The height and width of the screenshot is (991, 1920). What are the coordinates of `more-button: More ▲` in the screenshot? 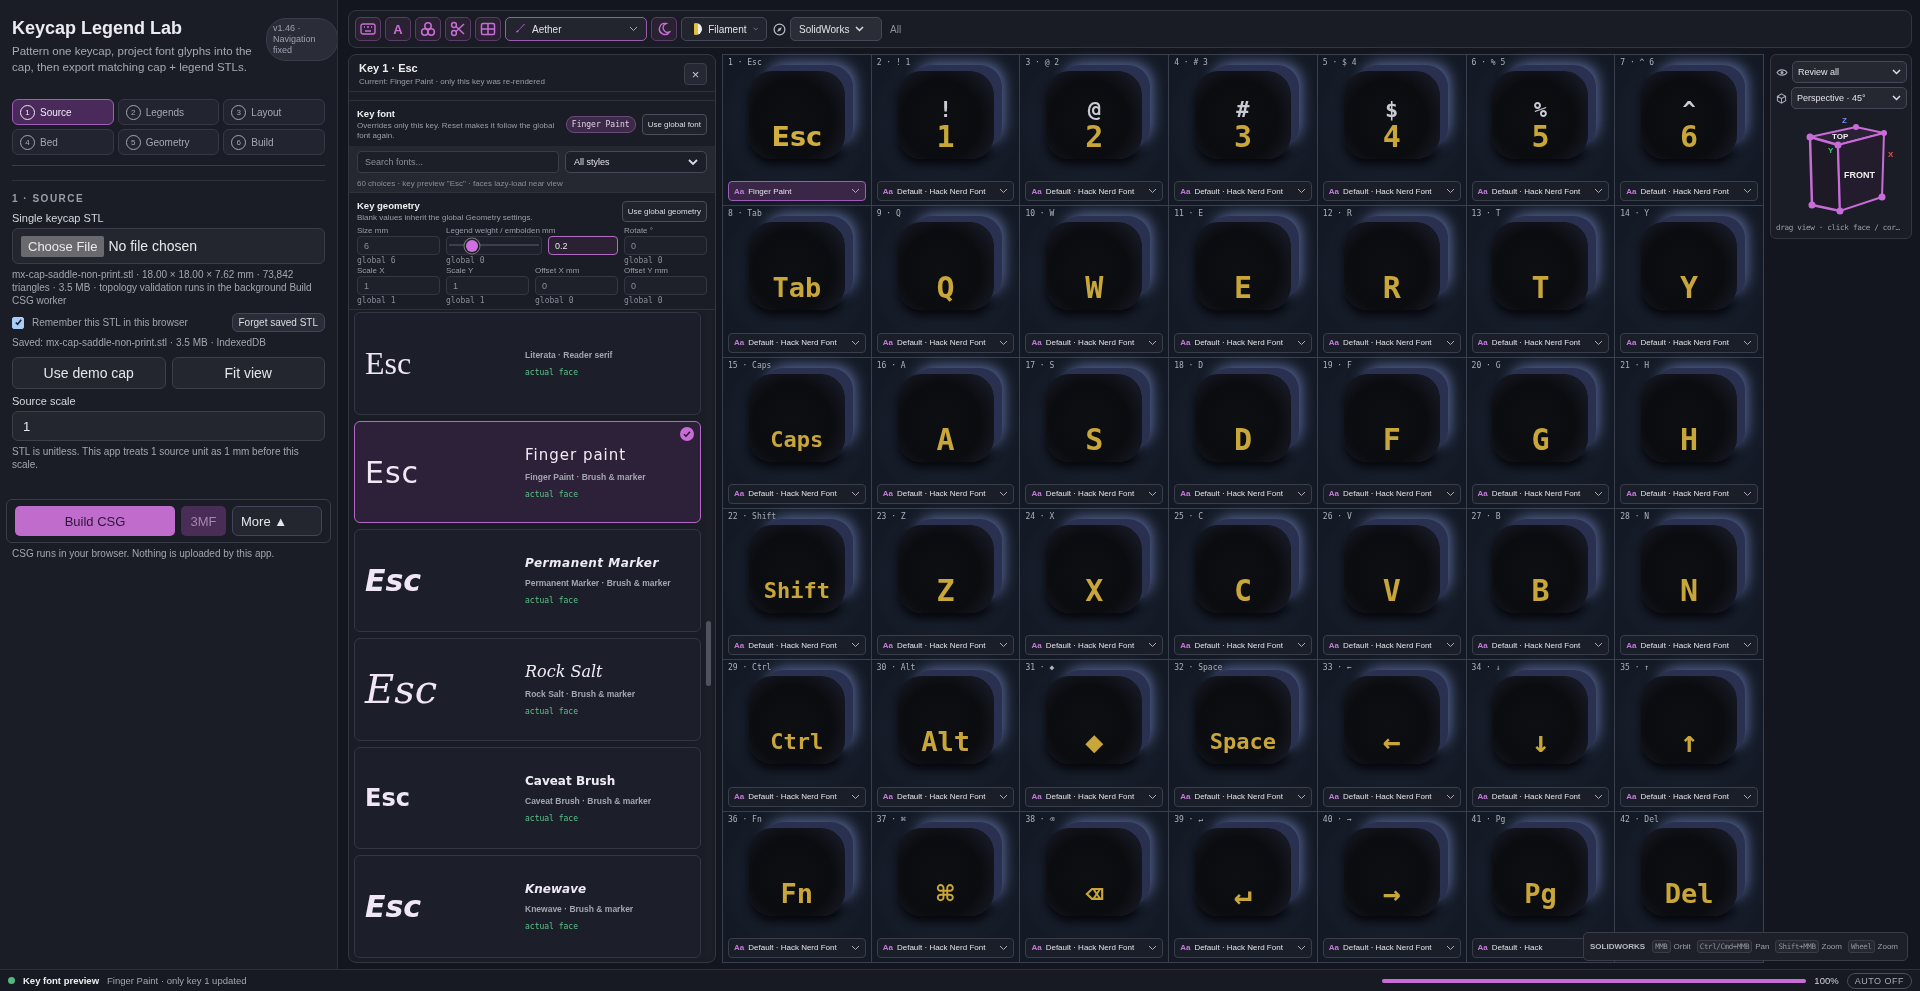 It's located at (277, 521).